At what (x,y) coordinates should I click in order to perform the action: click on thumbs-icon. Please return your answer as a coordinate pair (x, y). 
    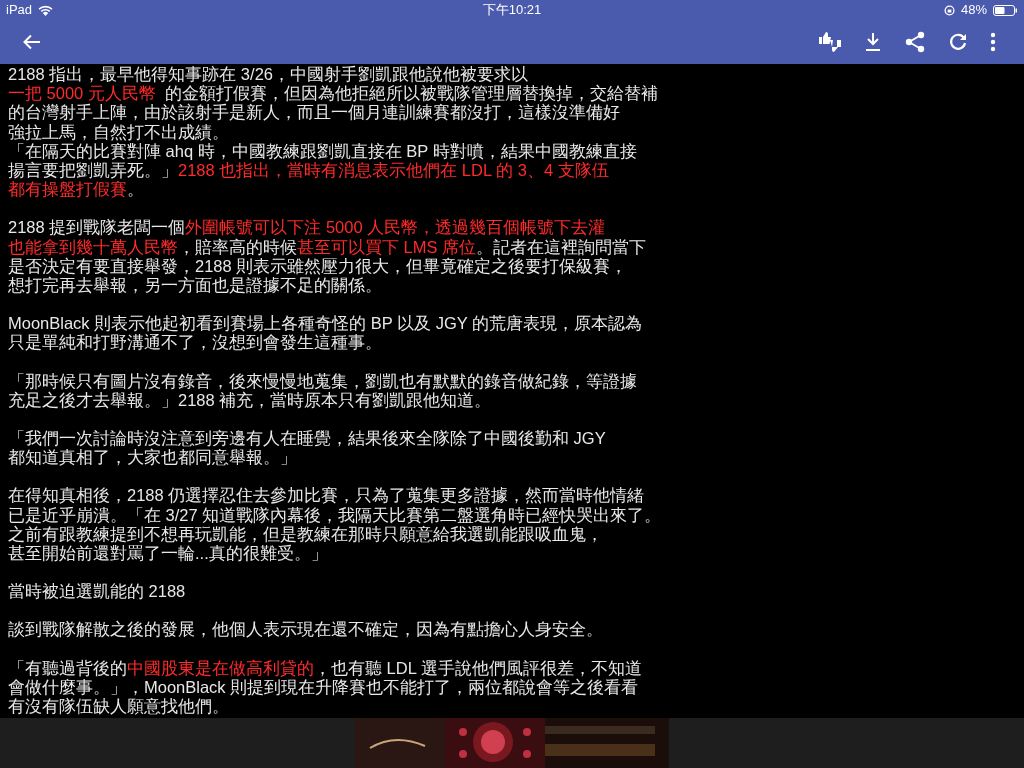
    Looking at the image, I should click on (830, 42).